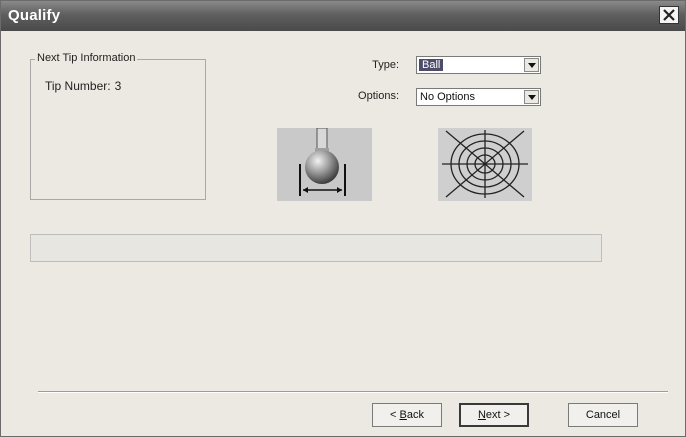 This screenshot has width=686, height=437. What do you see at coordinates (324, 164) in the screenshot?
I see `ball-probe-icon` at bounding box center [324, 164].